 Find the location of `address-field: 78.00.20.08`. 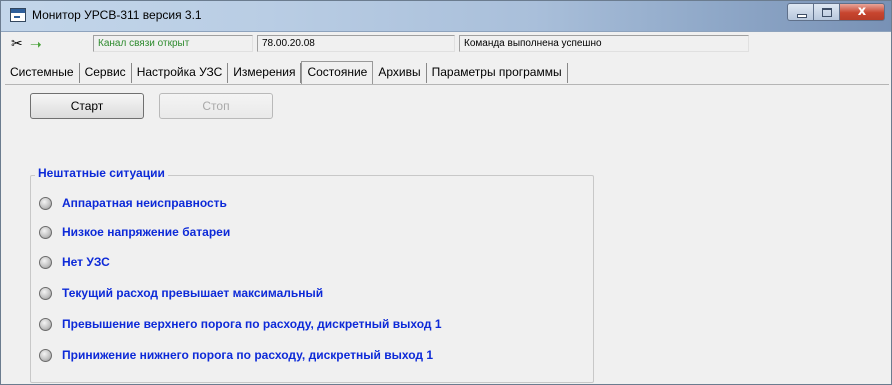

address-field: 78.00.20.08 is located at coordinates (356, 43).